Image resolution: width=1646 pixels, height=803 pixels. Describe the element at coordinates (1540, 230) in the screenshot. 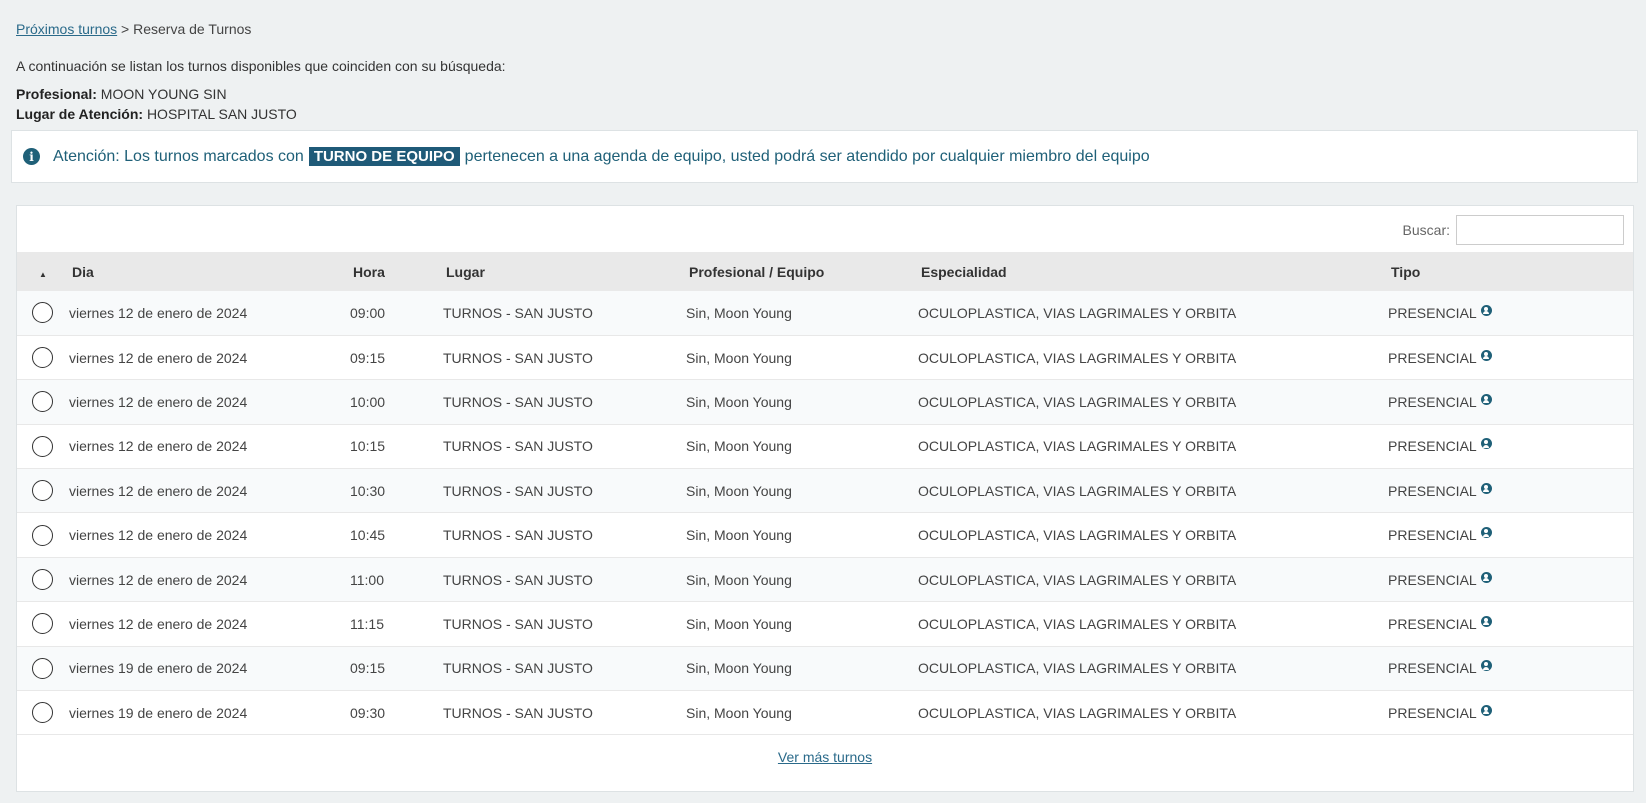

I see `search-input` at that location.